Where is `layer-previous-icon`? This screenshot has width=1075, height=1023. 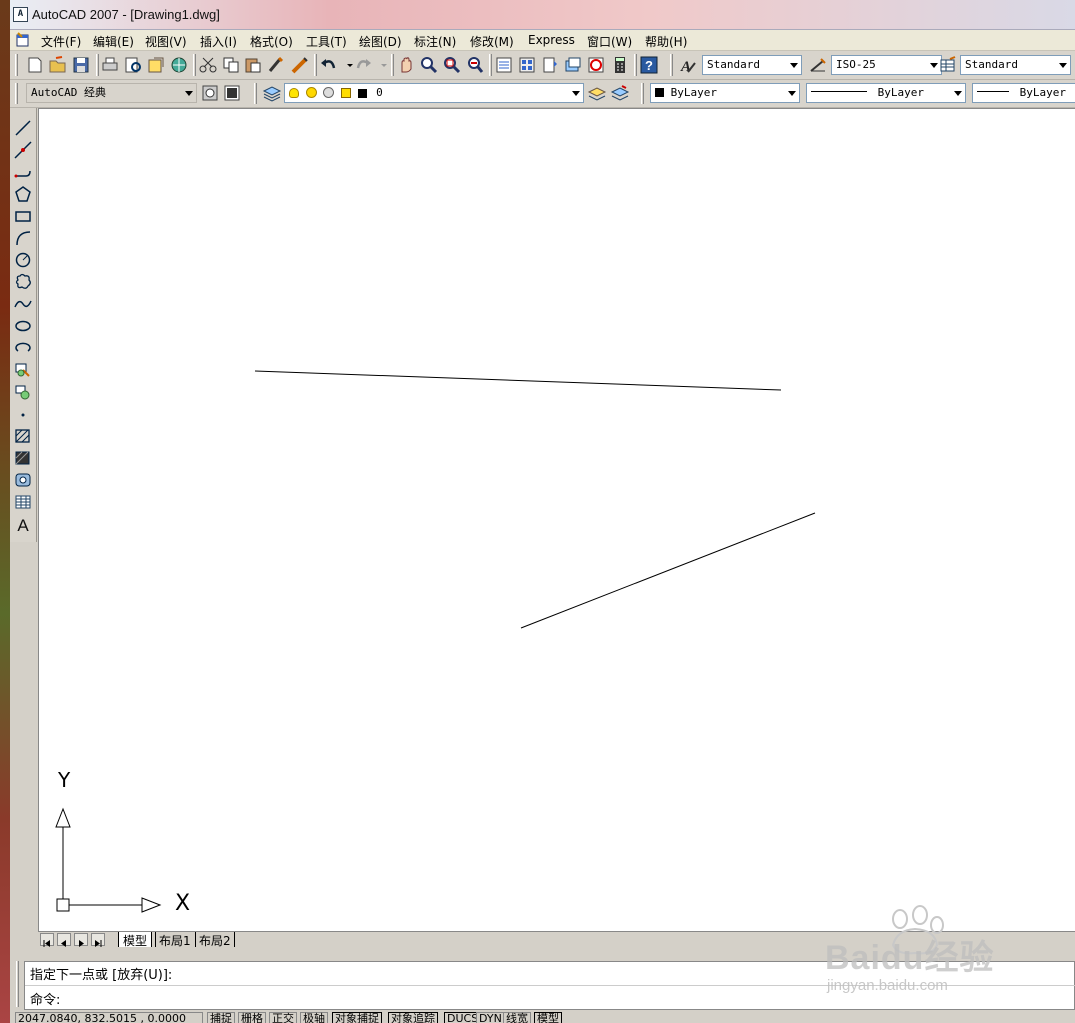
layer-previous-icon is located at coordinates (620, 93).